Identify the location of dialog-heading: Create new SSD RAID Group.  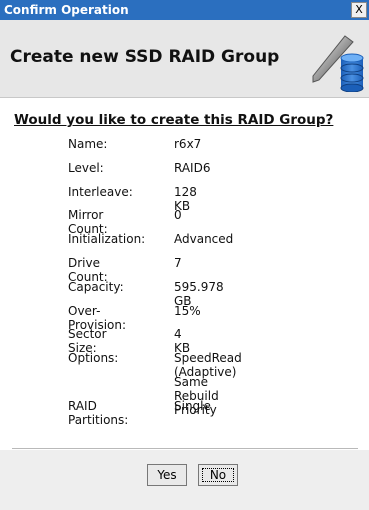
(145, 57).